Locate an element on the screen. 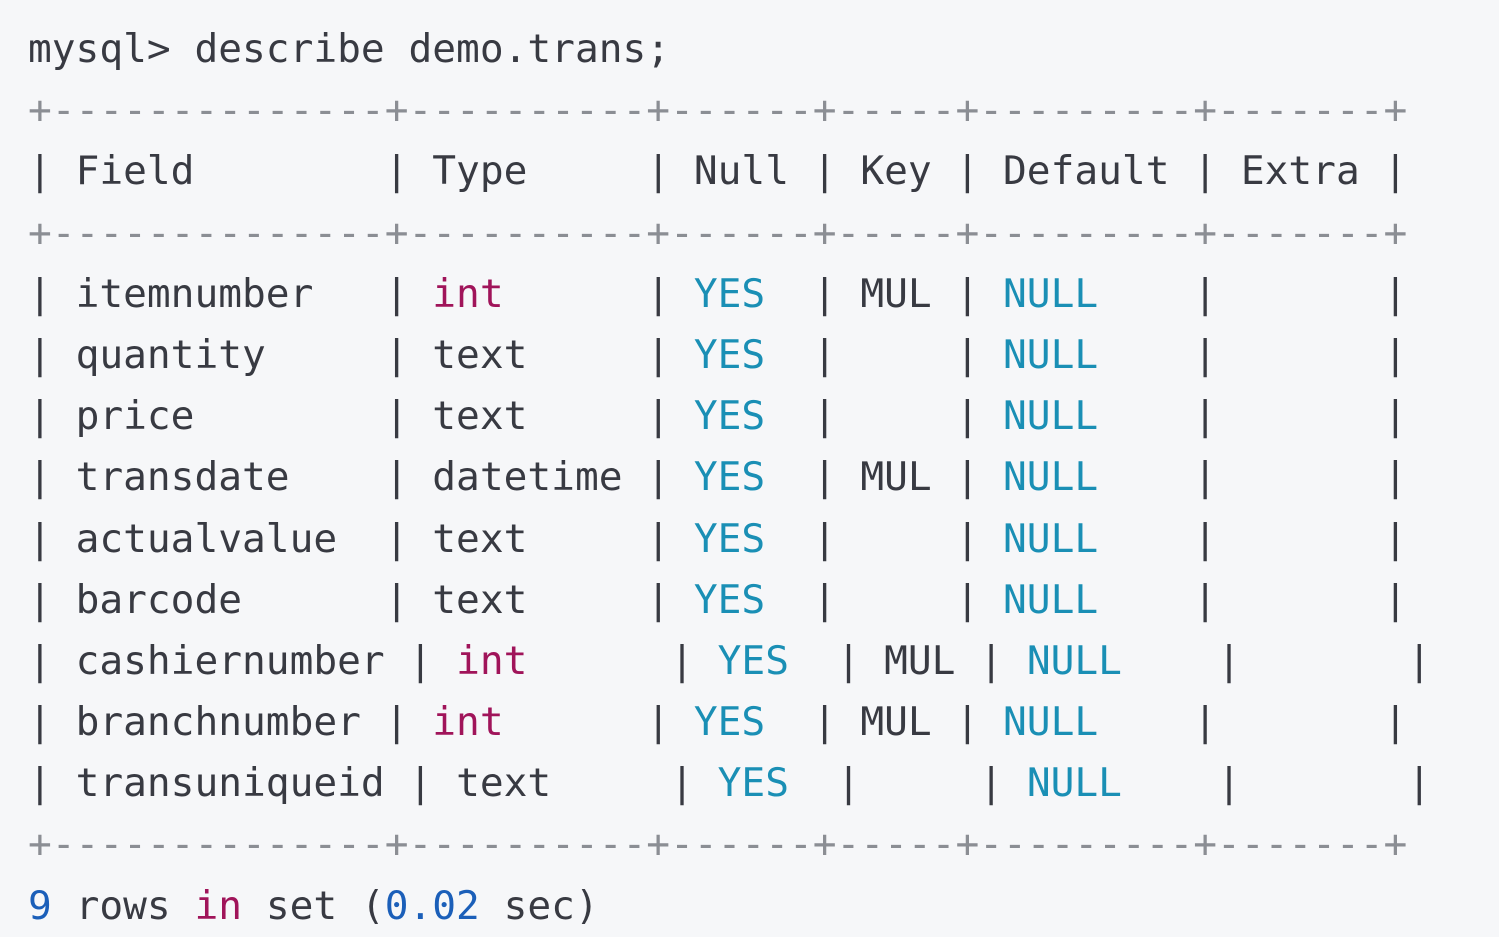 The height and width of the screenshot is (937, 1499). cell-field: quantity is located at coordinates (170, 354).